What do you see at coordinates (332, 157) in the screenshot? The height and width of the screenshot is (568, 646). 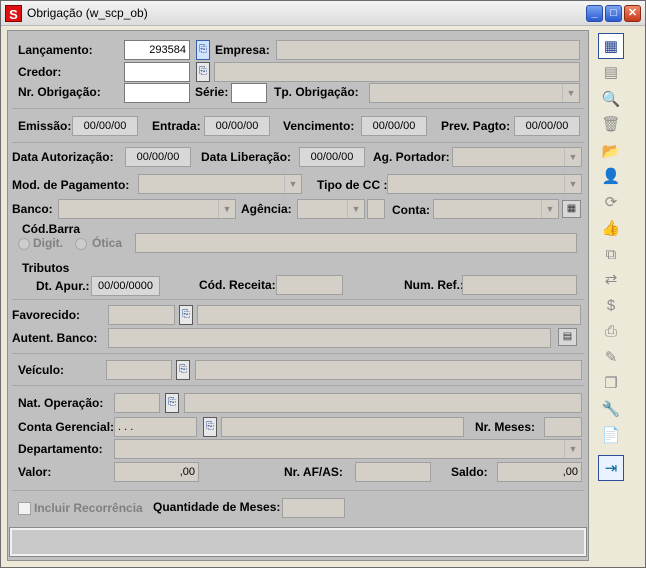 I see `data-liberacao-input: 00/00/00` at bounding box center [332, 157].